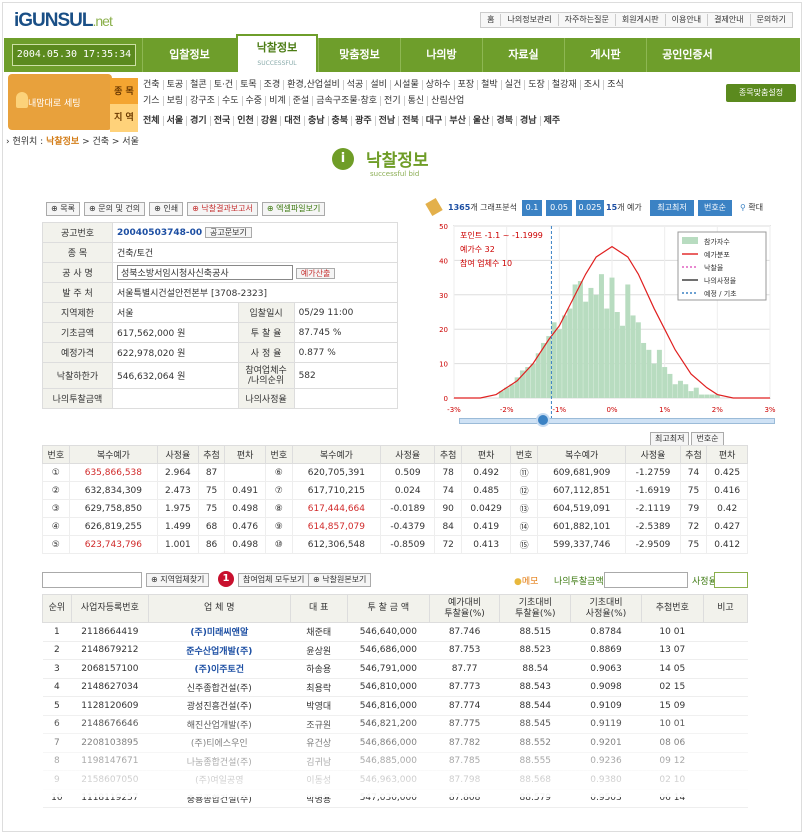 This screenshot has width=805, height=836. I want to click on category-link: 강원, so click(269, 121).